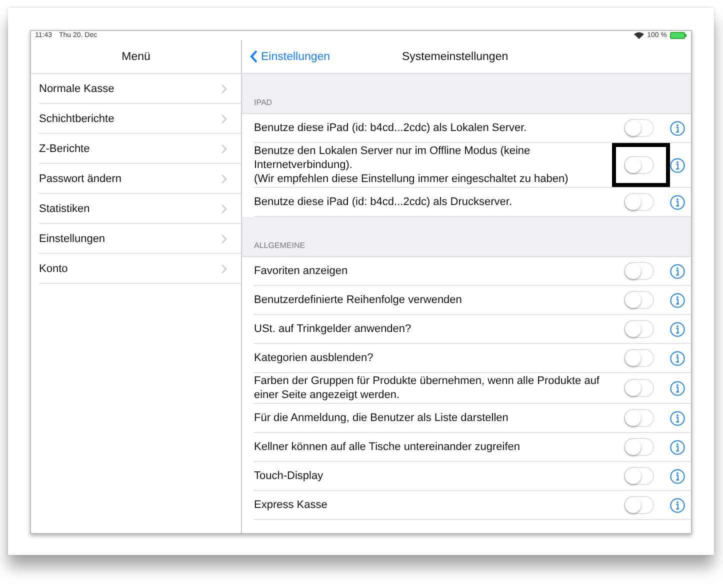  What do you see at coordinates (140, 239) in the screenshot?
I see `menu-item: Einstellungen` at bounding box center [140, 239].